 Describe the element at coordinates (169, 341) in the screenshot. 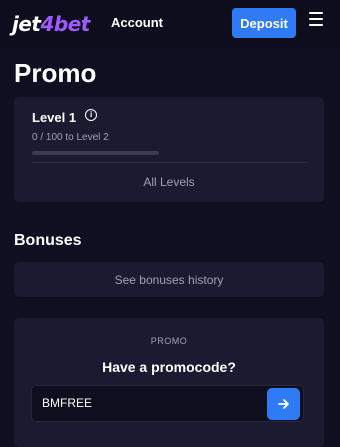

I see `promo-label: PROMO` at that location.